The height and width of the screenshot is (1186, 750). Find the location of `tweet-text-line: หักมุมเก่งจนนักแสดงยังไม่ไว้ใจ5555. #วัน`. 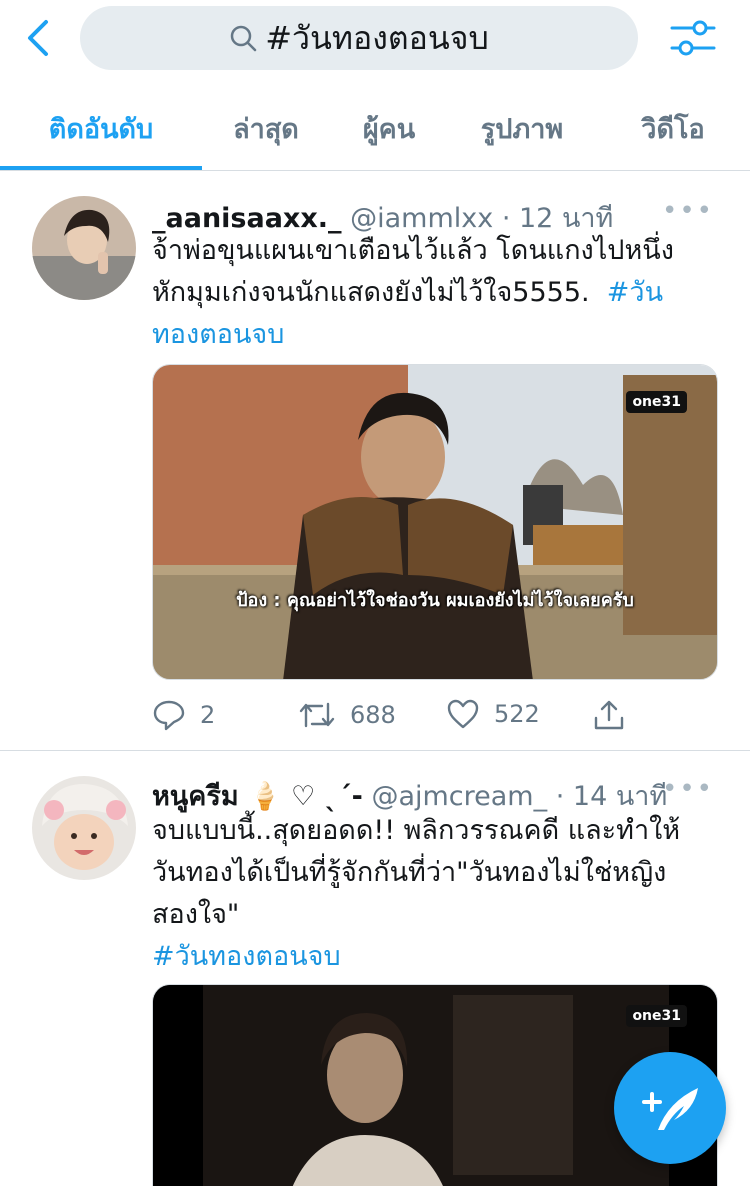

tweet-text-line: หักมุมเก่งจนนักแสดงยังไม่ไว้ใจ5555. #วัน is located at coordinates (435, 293).